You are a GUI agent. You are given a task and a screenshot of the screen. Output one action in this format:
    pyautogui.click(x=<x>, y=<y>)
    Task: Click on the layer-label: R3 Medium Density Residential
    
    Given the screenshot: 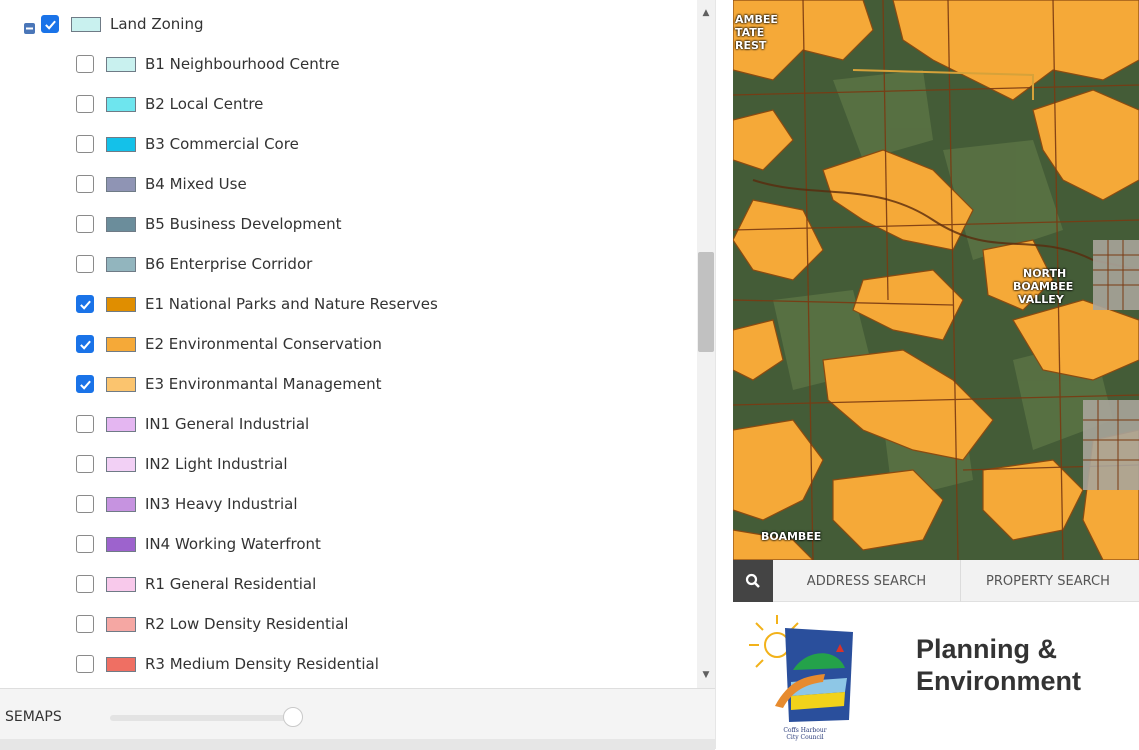 What is the action you would take?
    pyautogui.click(x=262, y=664)
    